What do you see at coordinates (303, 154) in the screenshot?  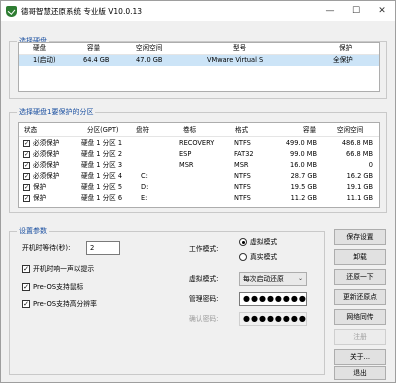 I see `partition-size: 99.0 MB` at bounding box center [303, 154].